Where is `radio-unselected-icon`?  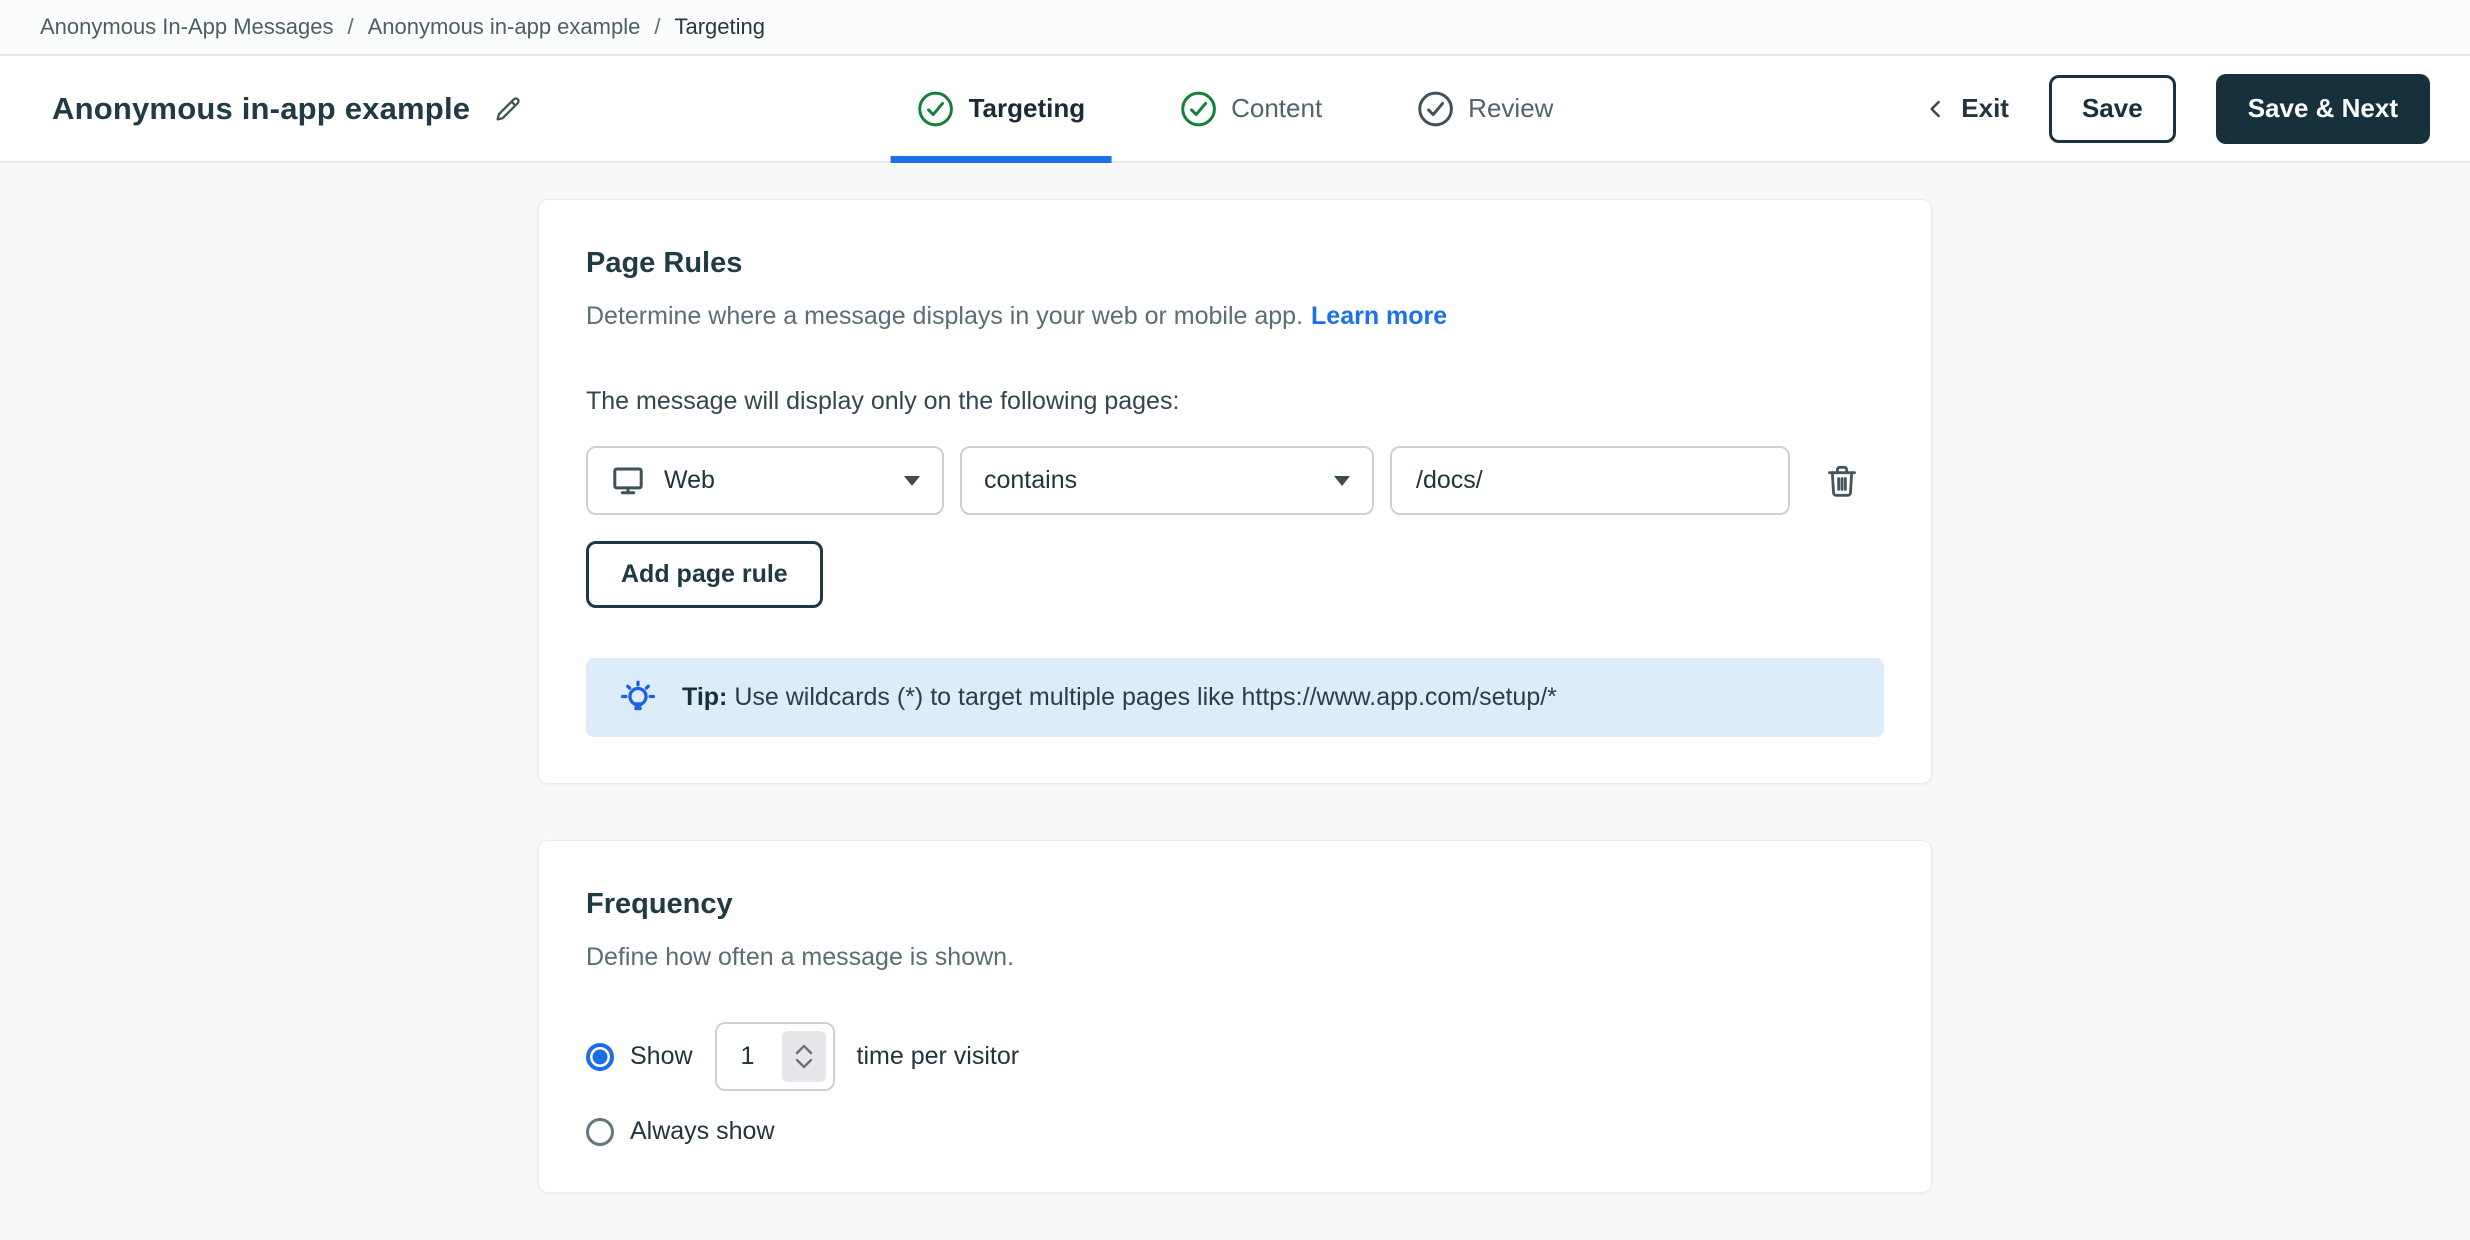 radio-unselected-icon is located at coordinates (600, 1131).